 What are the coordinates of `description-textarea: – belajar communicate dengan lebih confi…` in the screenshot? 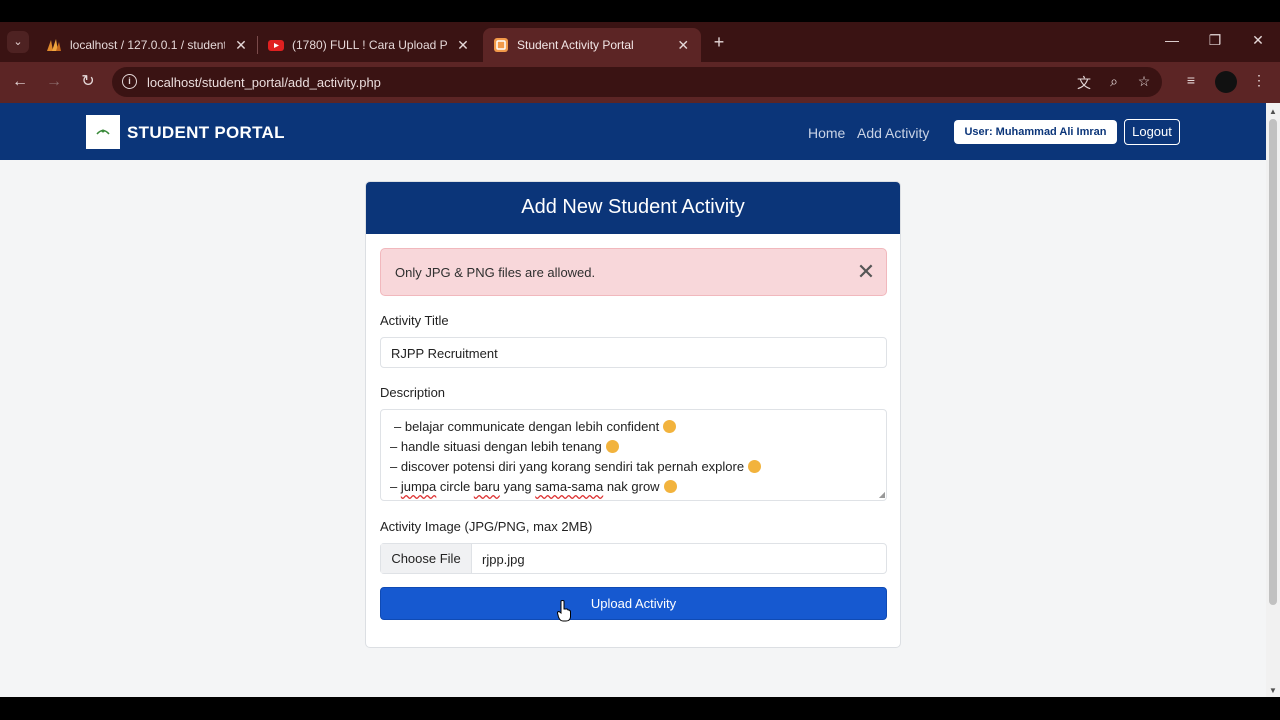 It's located at (633, 455).